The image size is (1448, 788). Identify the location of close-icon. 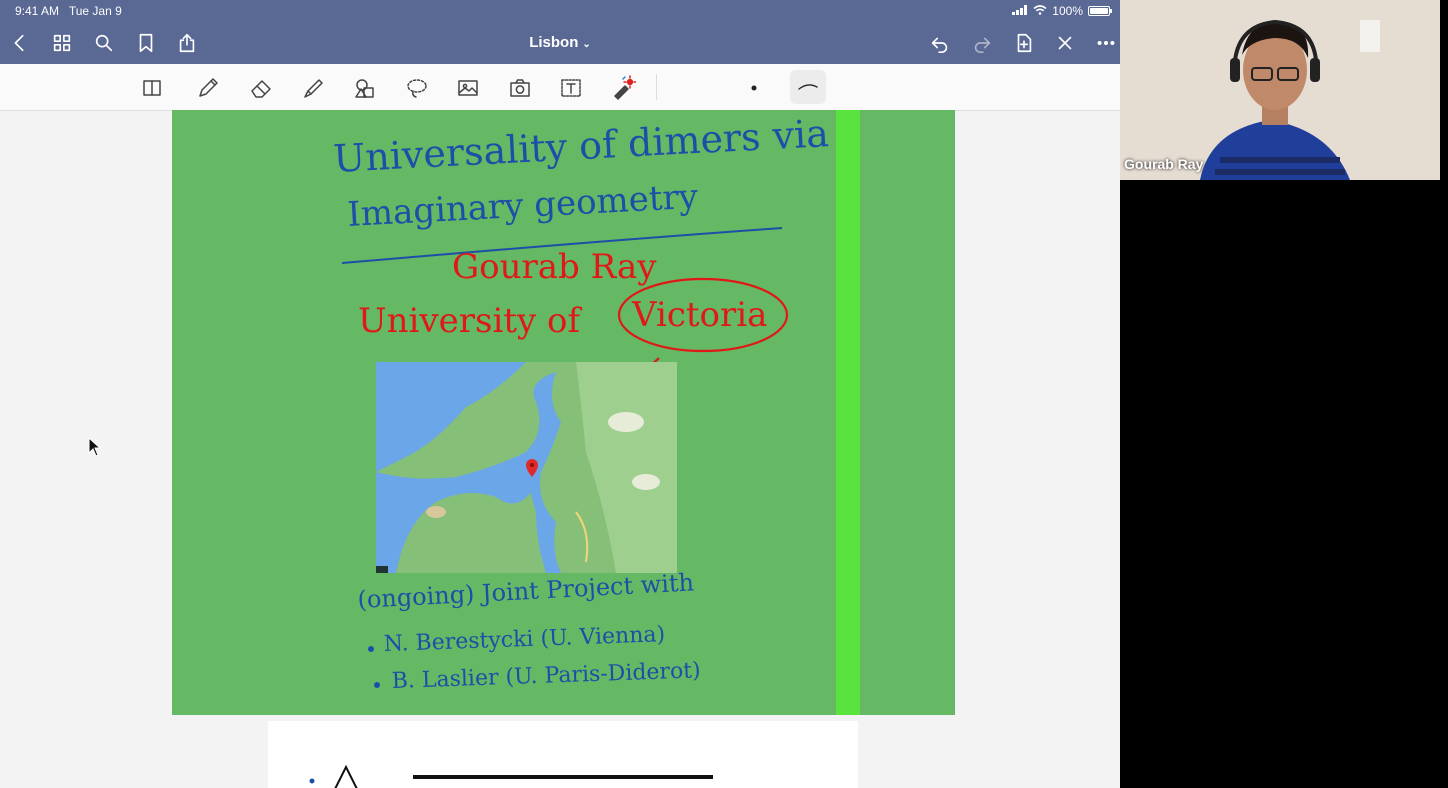
(1065, 43).